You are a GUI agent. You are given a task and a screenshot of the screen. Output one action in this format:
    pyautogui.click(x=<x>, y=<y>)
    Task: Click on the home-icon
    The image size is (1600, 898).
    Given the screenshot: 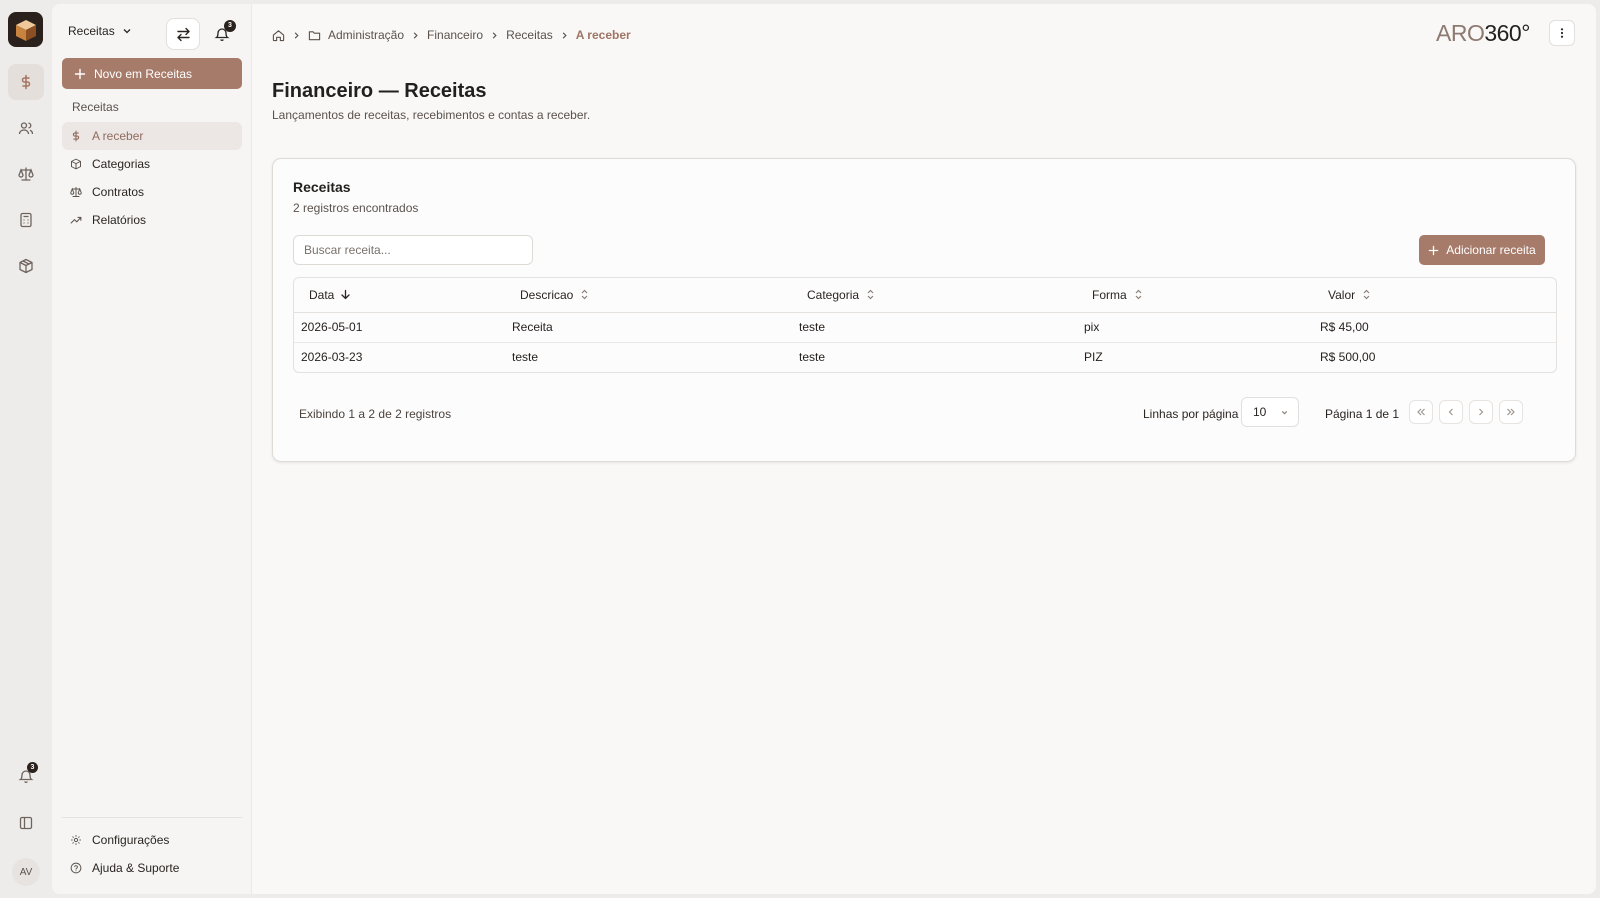 What is the action you would take?
    pyautogui.click(x=278, y=35)
    